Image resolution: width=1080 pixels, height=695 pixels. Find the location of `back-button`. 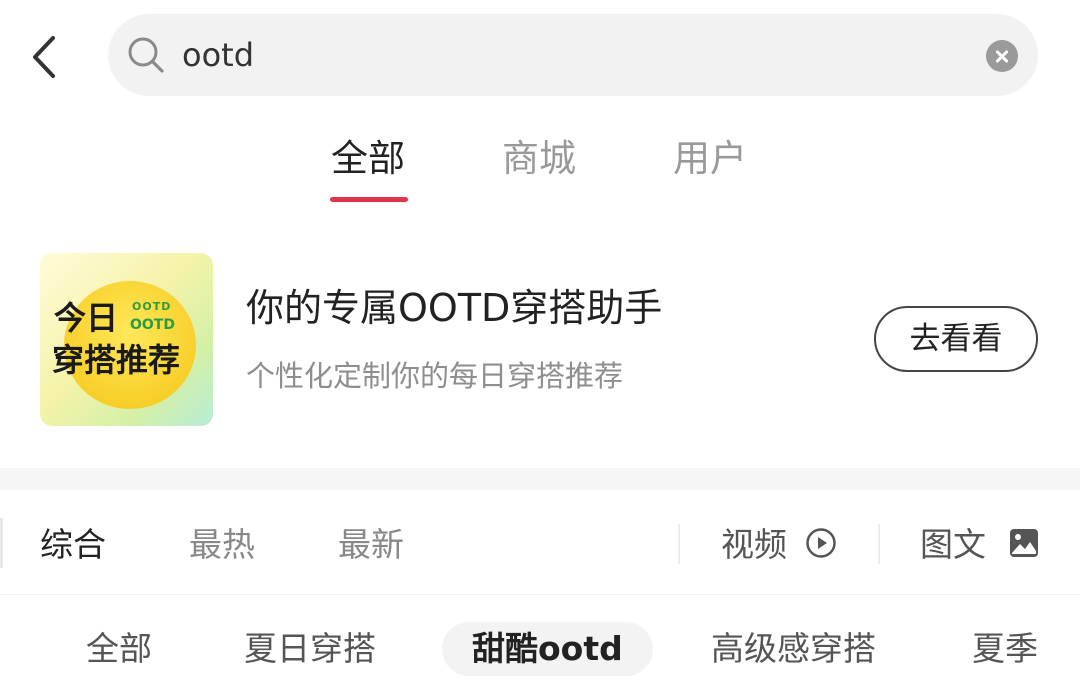

back-button is located at coordinates (46, 58).